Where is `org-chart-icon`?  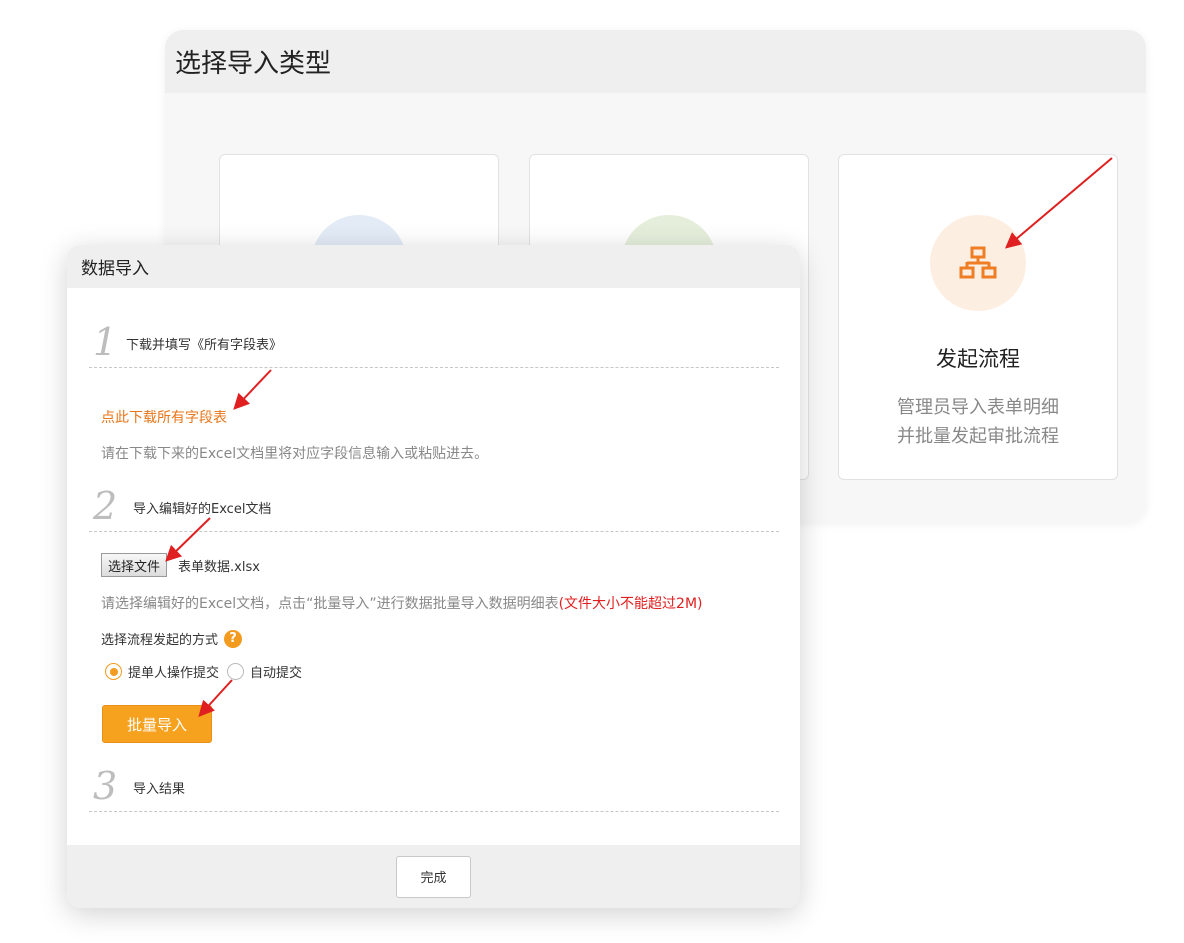 org-chart-icon is located at coordinates (978, 263).